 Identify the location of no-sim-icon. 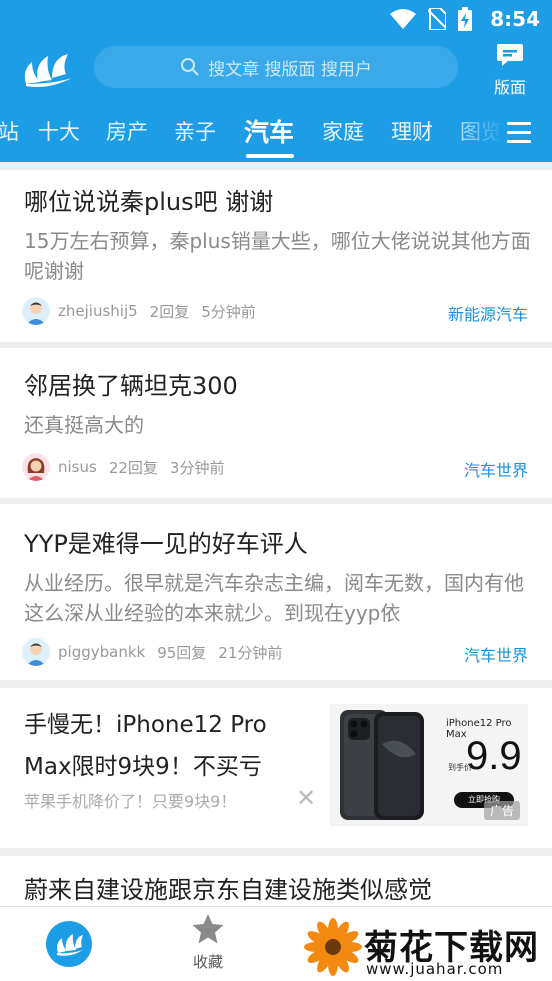
(437, 19).